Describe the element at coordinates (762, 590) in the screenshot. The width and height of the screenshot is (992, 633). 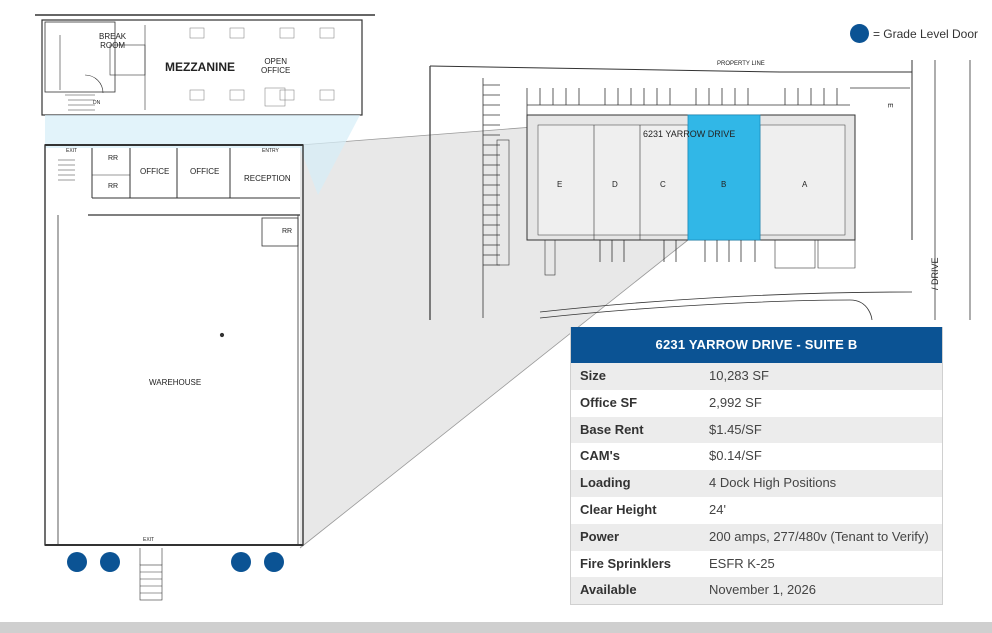
I see `row-value: November 1, 2026` at that location.